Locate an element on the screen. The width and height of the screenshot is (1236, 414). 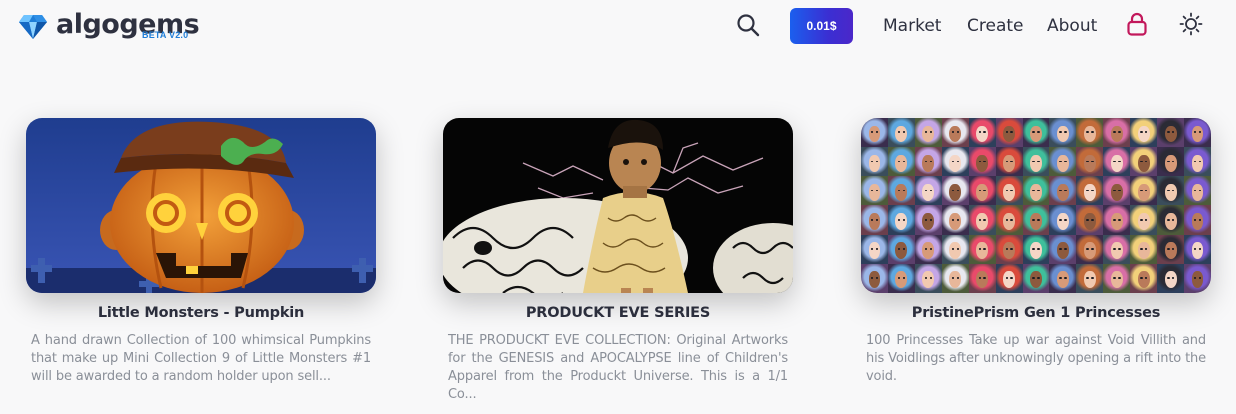
pumpkin-artwork is located at coordinates (201, 205).